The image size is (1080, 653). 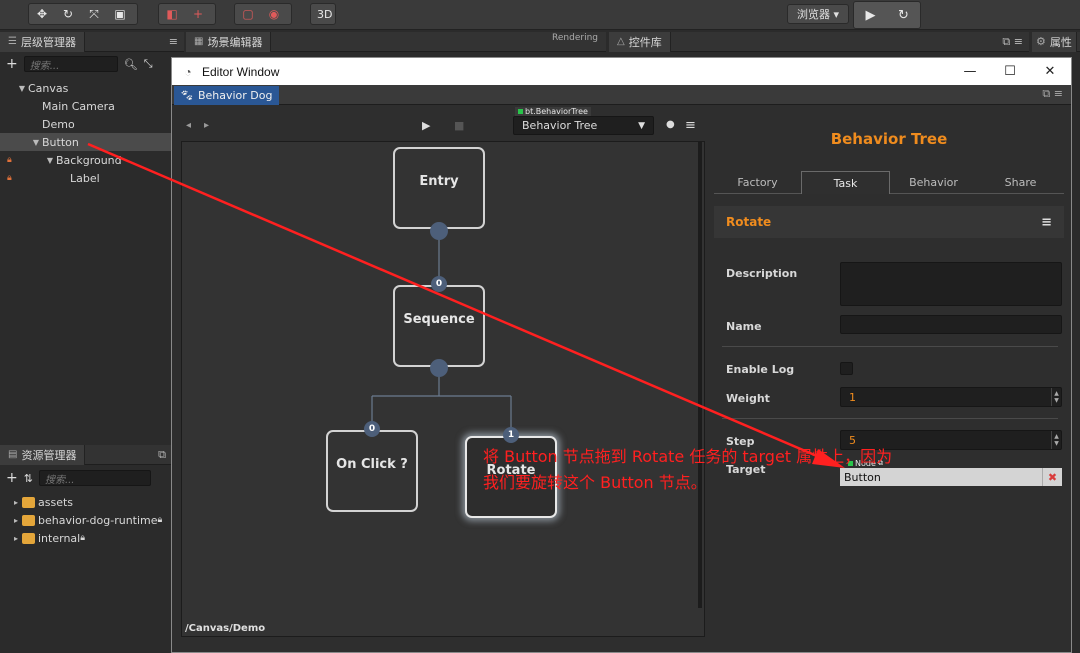 I want to click on hierarchy-toolbar: + 搜索... 🔍︎ ⤡, so click(x=86, y=64).